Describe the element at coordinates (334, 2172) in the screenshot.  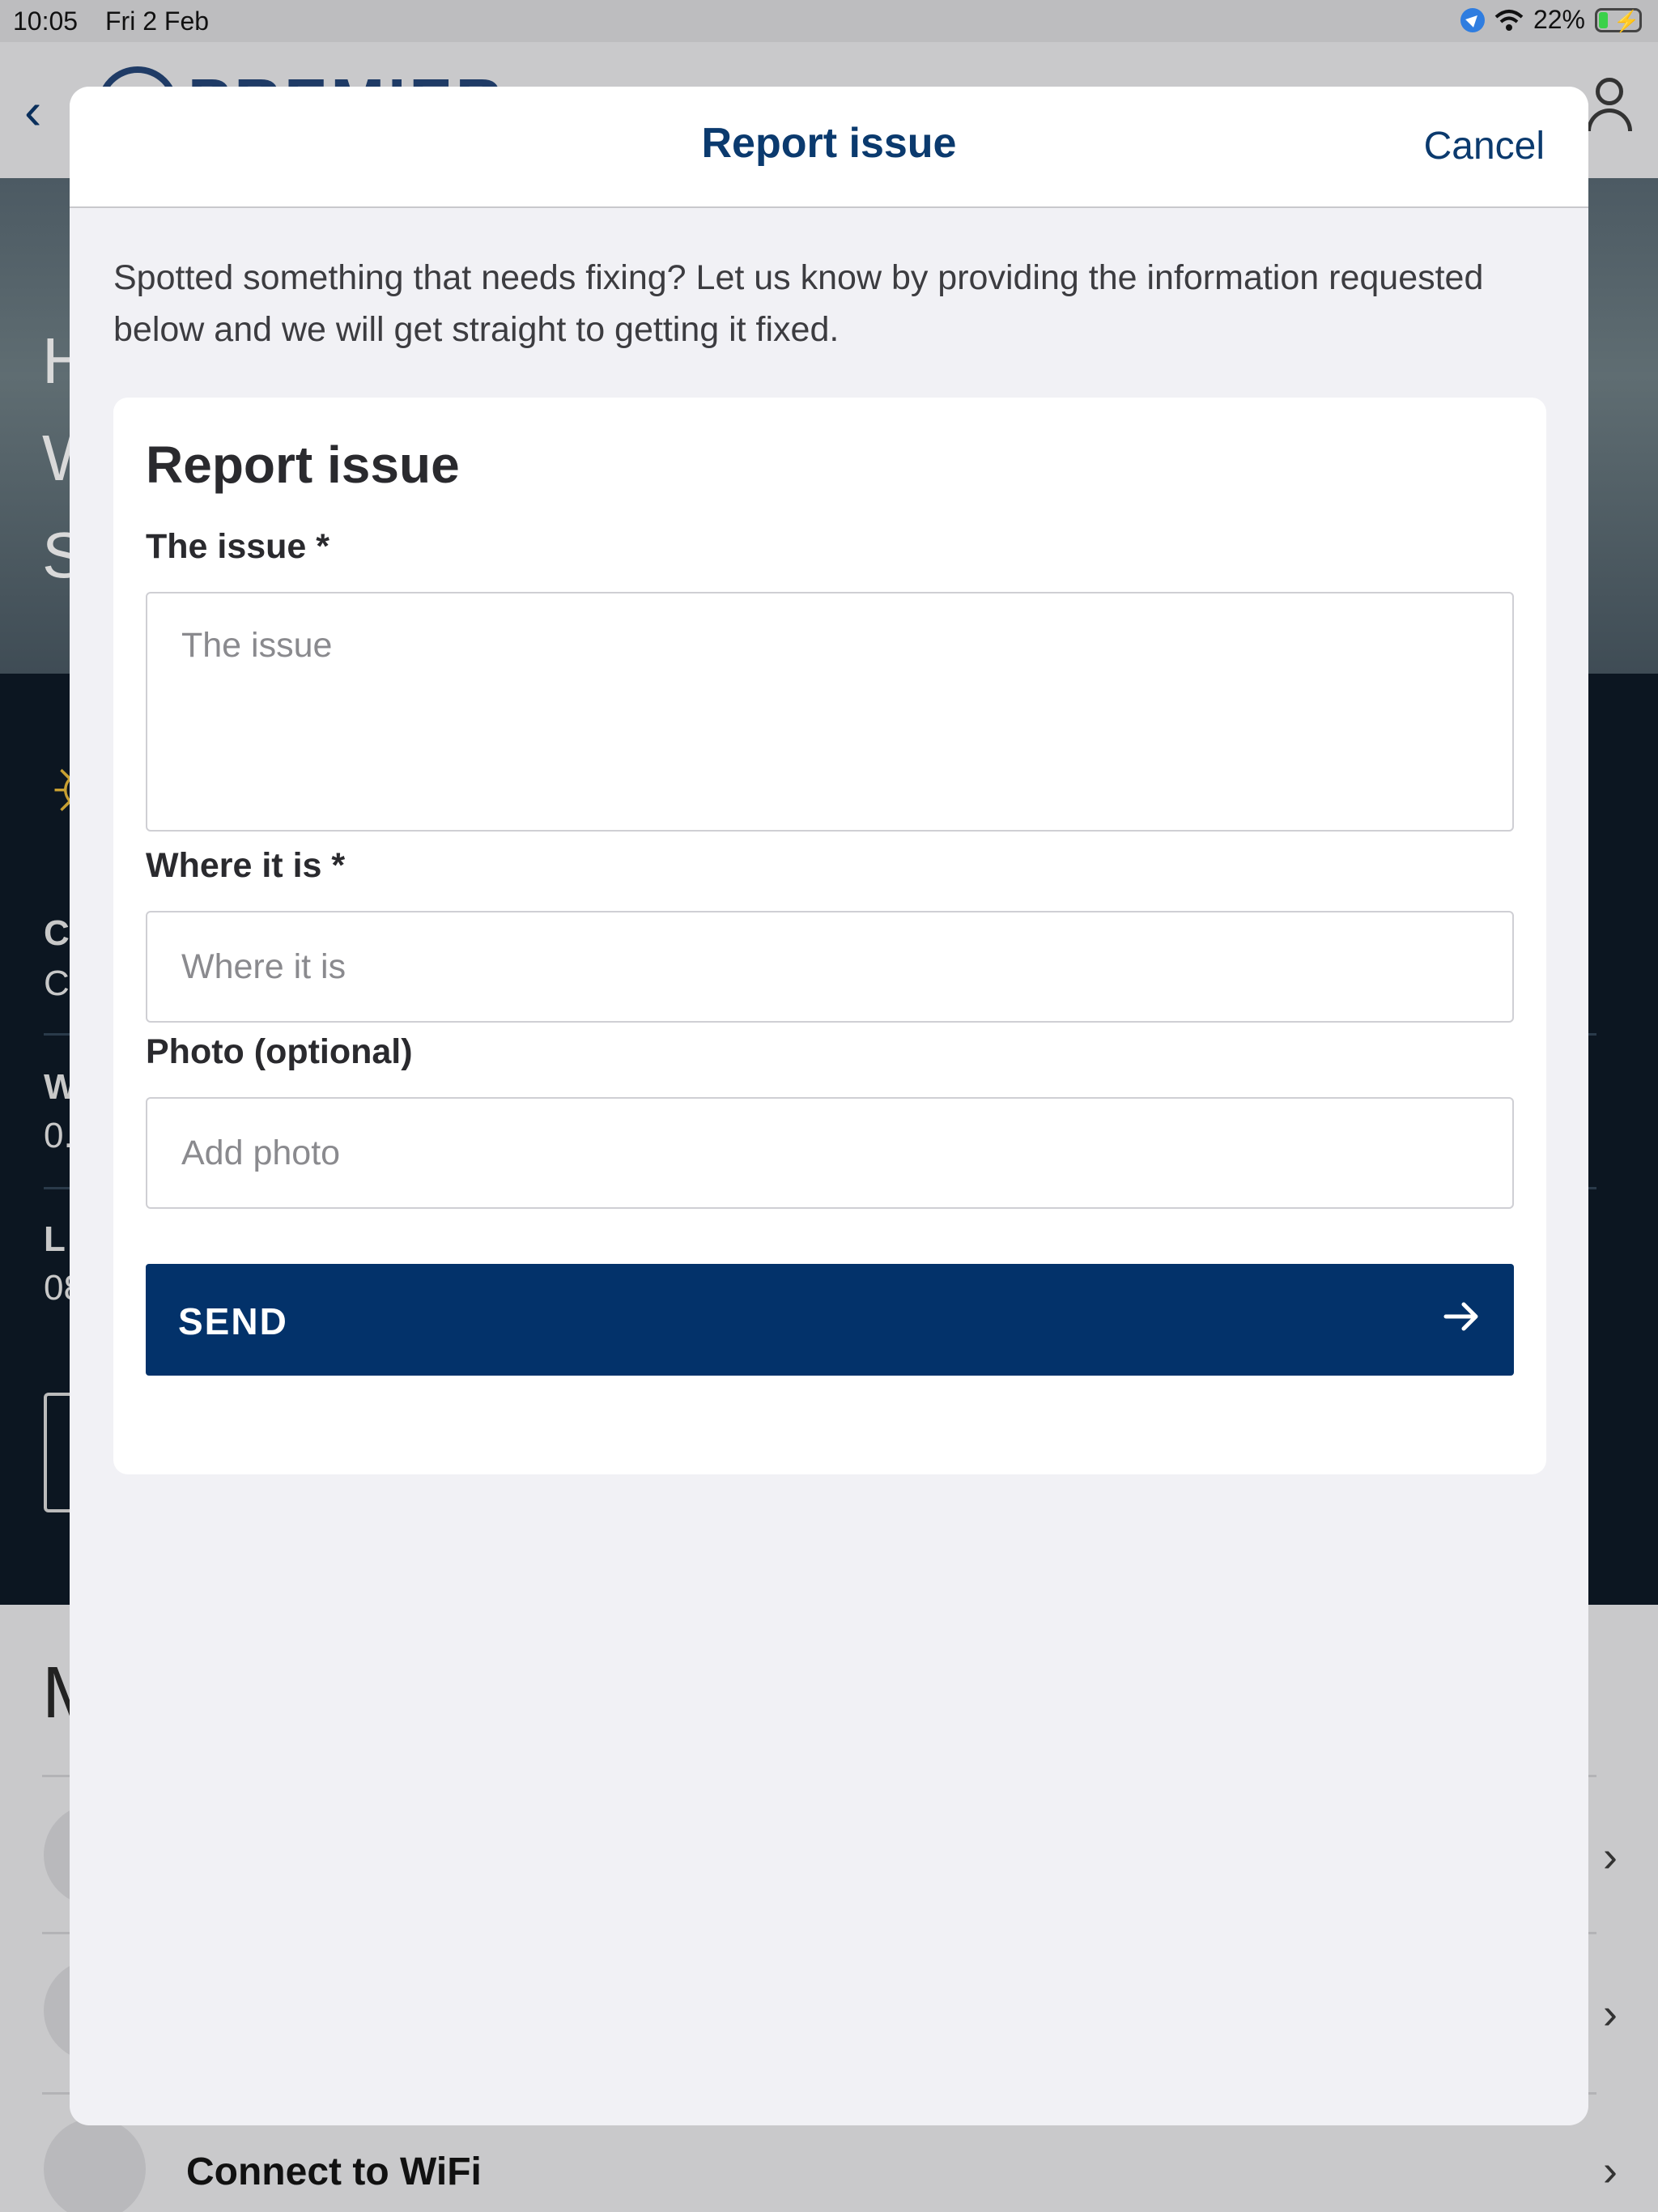
I see `connect-wifi-label: Connect to WiFi` at that location.